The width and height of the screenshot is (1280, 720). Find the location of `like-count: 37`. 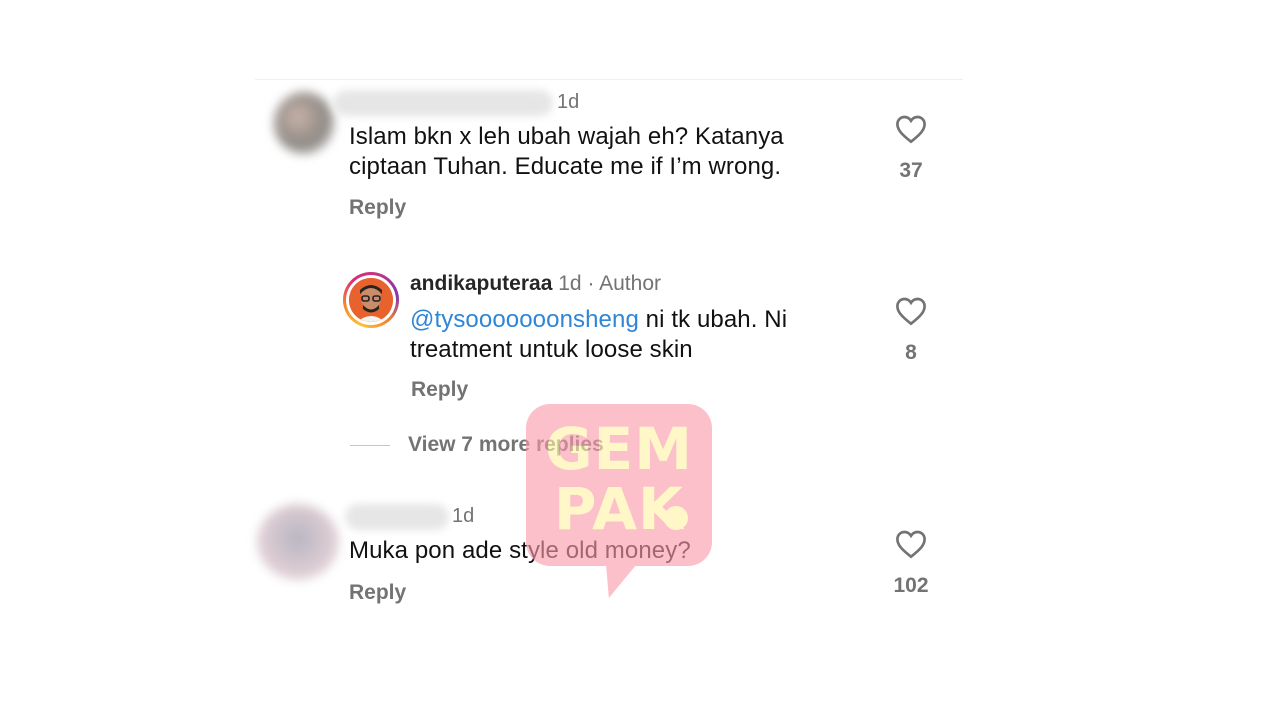

like-count: 37 is located at coordinates (911, 170).